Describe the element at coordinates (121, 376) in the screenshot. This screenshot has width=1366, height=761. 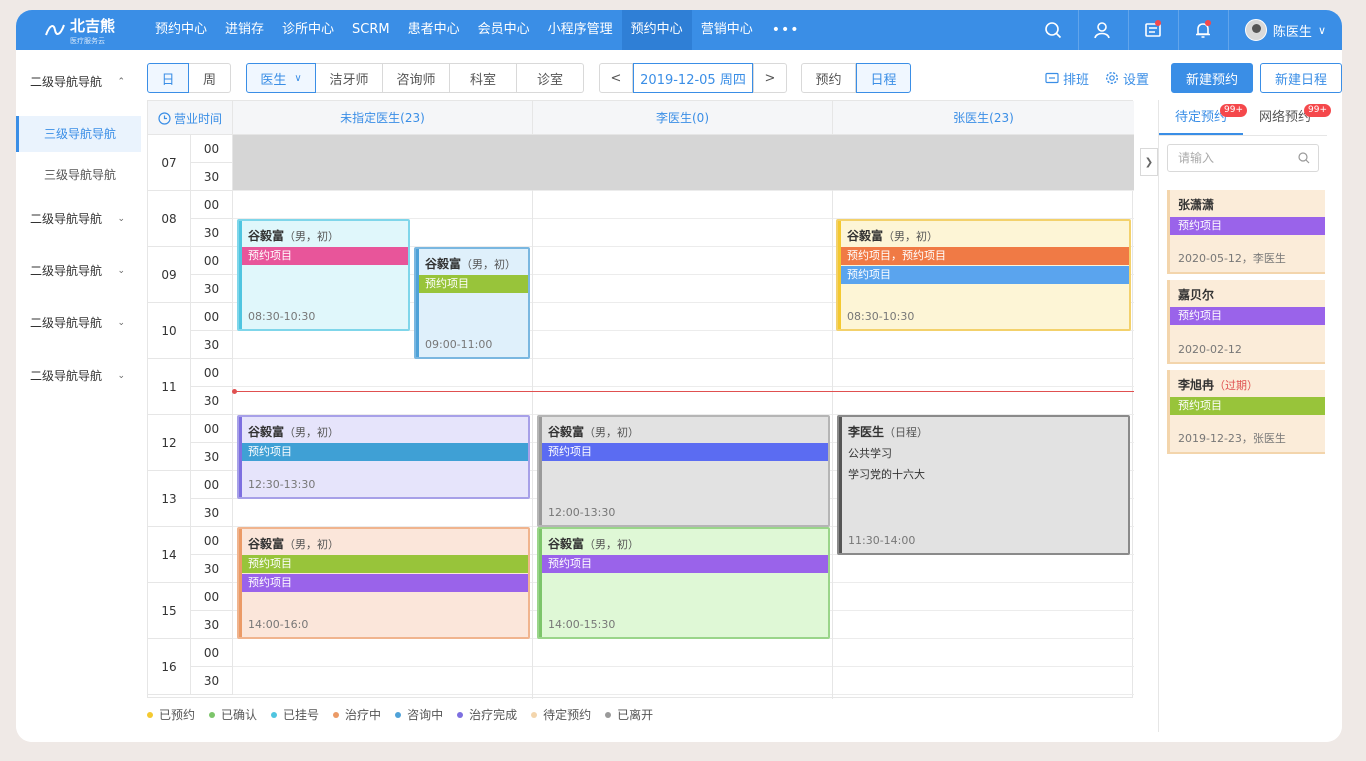
I see `chevron-down-icon: ⌄` at that location.